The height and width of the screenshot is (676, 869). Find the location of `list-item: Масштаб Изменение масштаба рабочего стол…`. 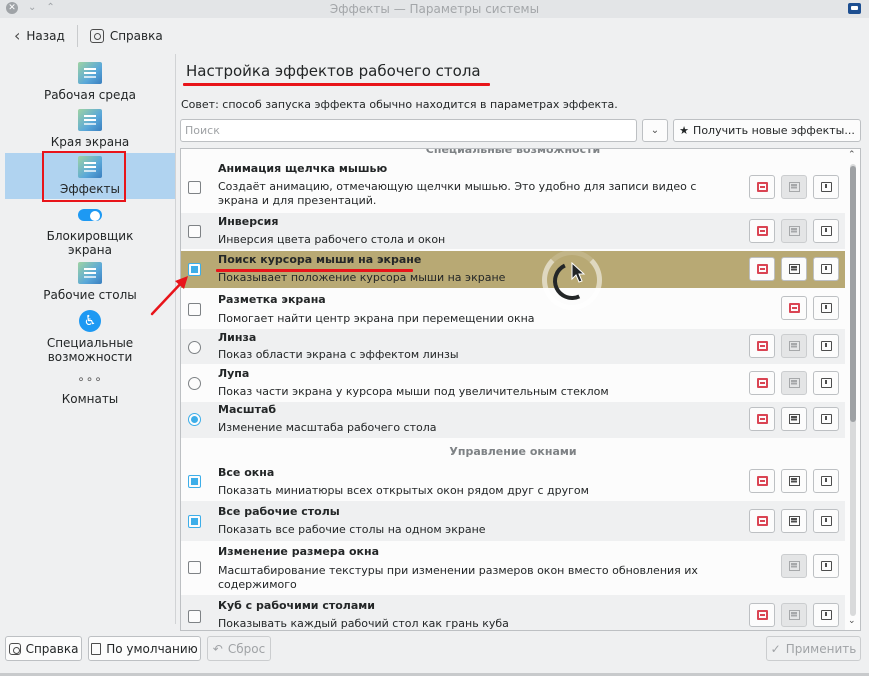

list-item: Масштаб Изменение масштаба рабочего стол… is located at coordinates (513, 420).